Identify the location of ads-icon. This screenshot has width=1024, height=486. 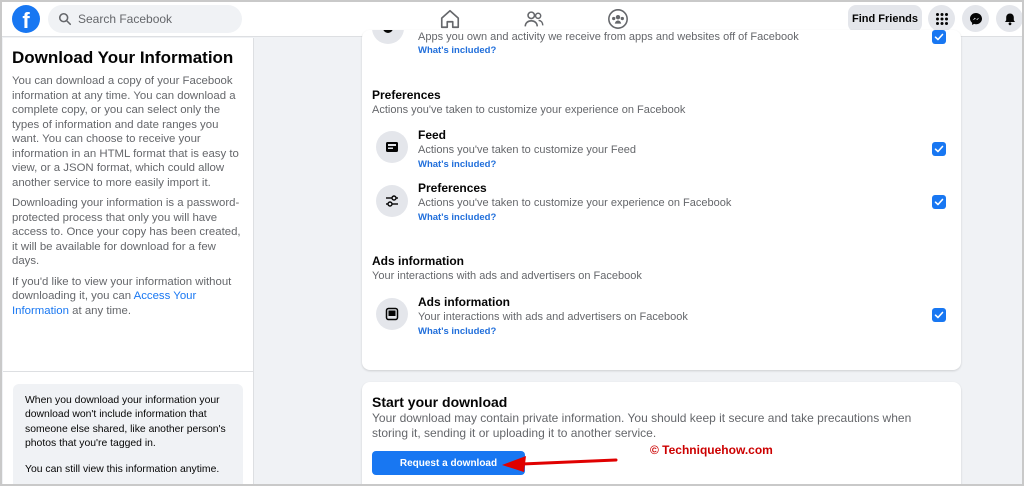
(392, 314).